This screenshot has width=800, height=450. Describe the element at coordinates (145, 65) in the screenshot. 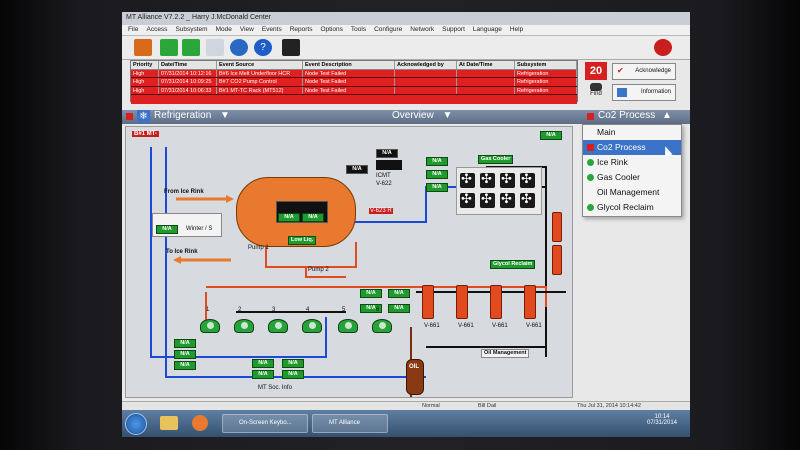

I see `col-priority: Priority` at that location.